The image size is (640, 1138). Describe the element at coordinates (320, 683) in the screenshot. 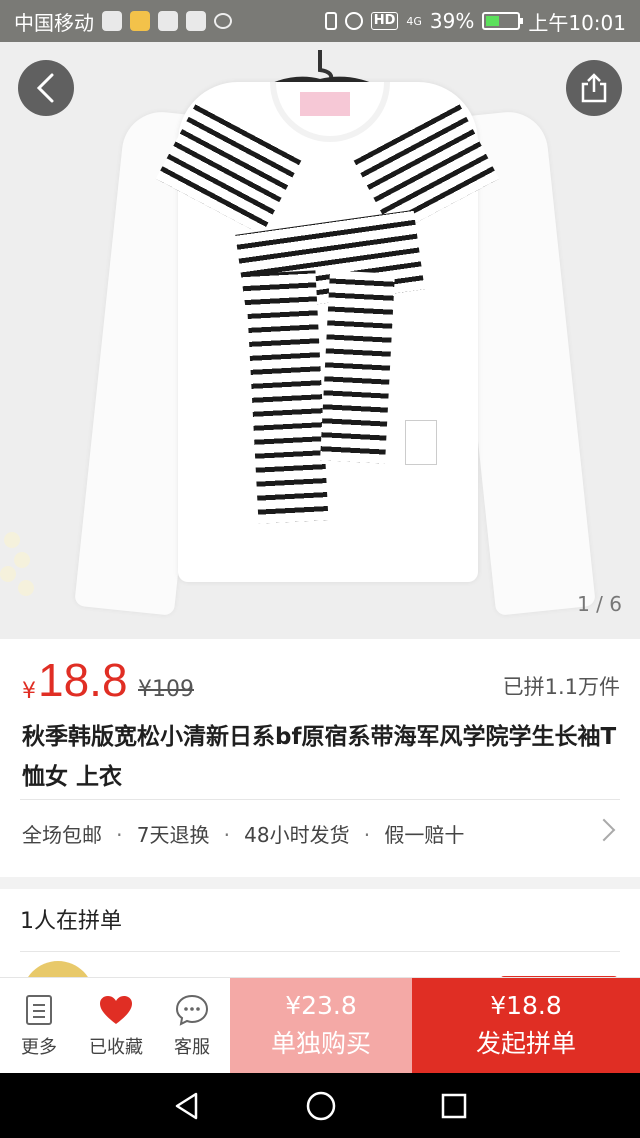

I see `price-row: ¥ 18.8 ¥109 已拼1.1万件` at that location.